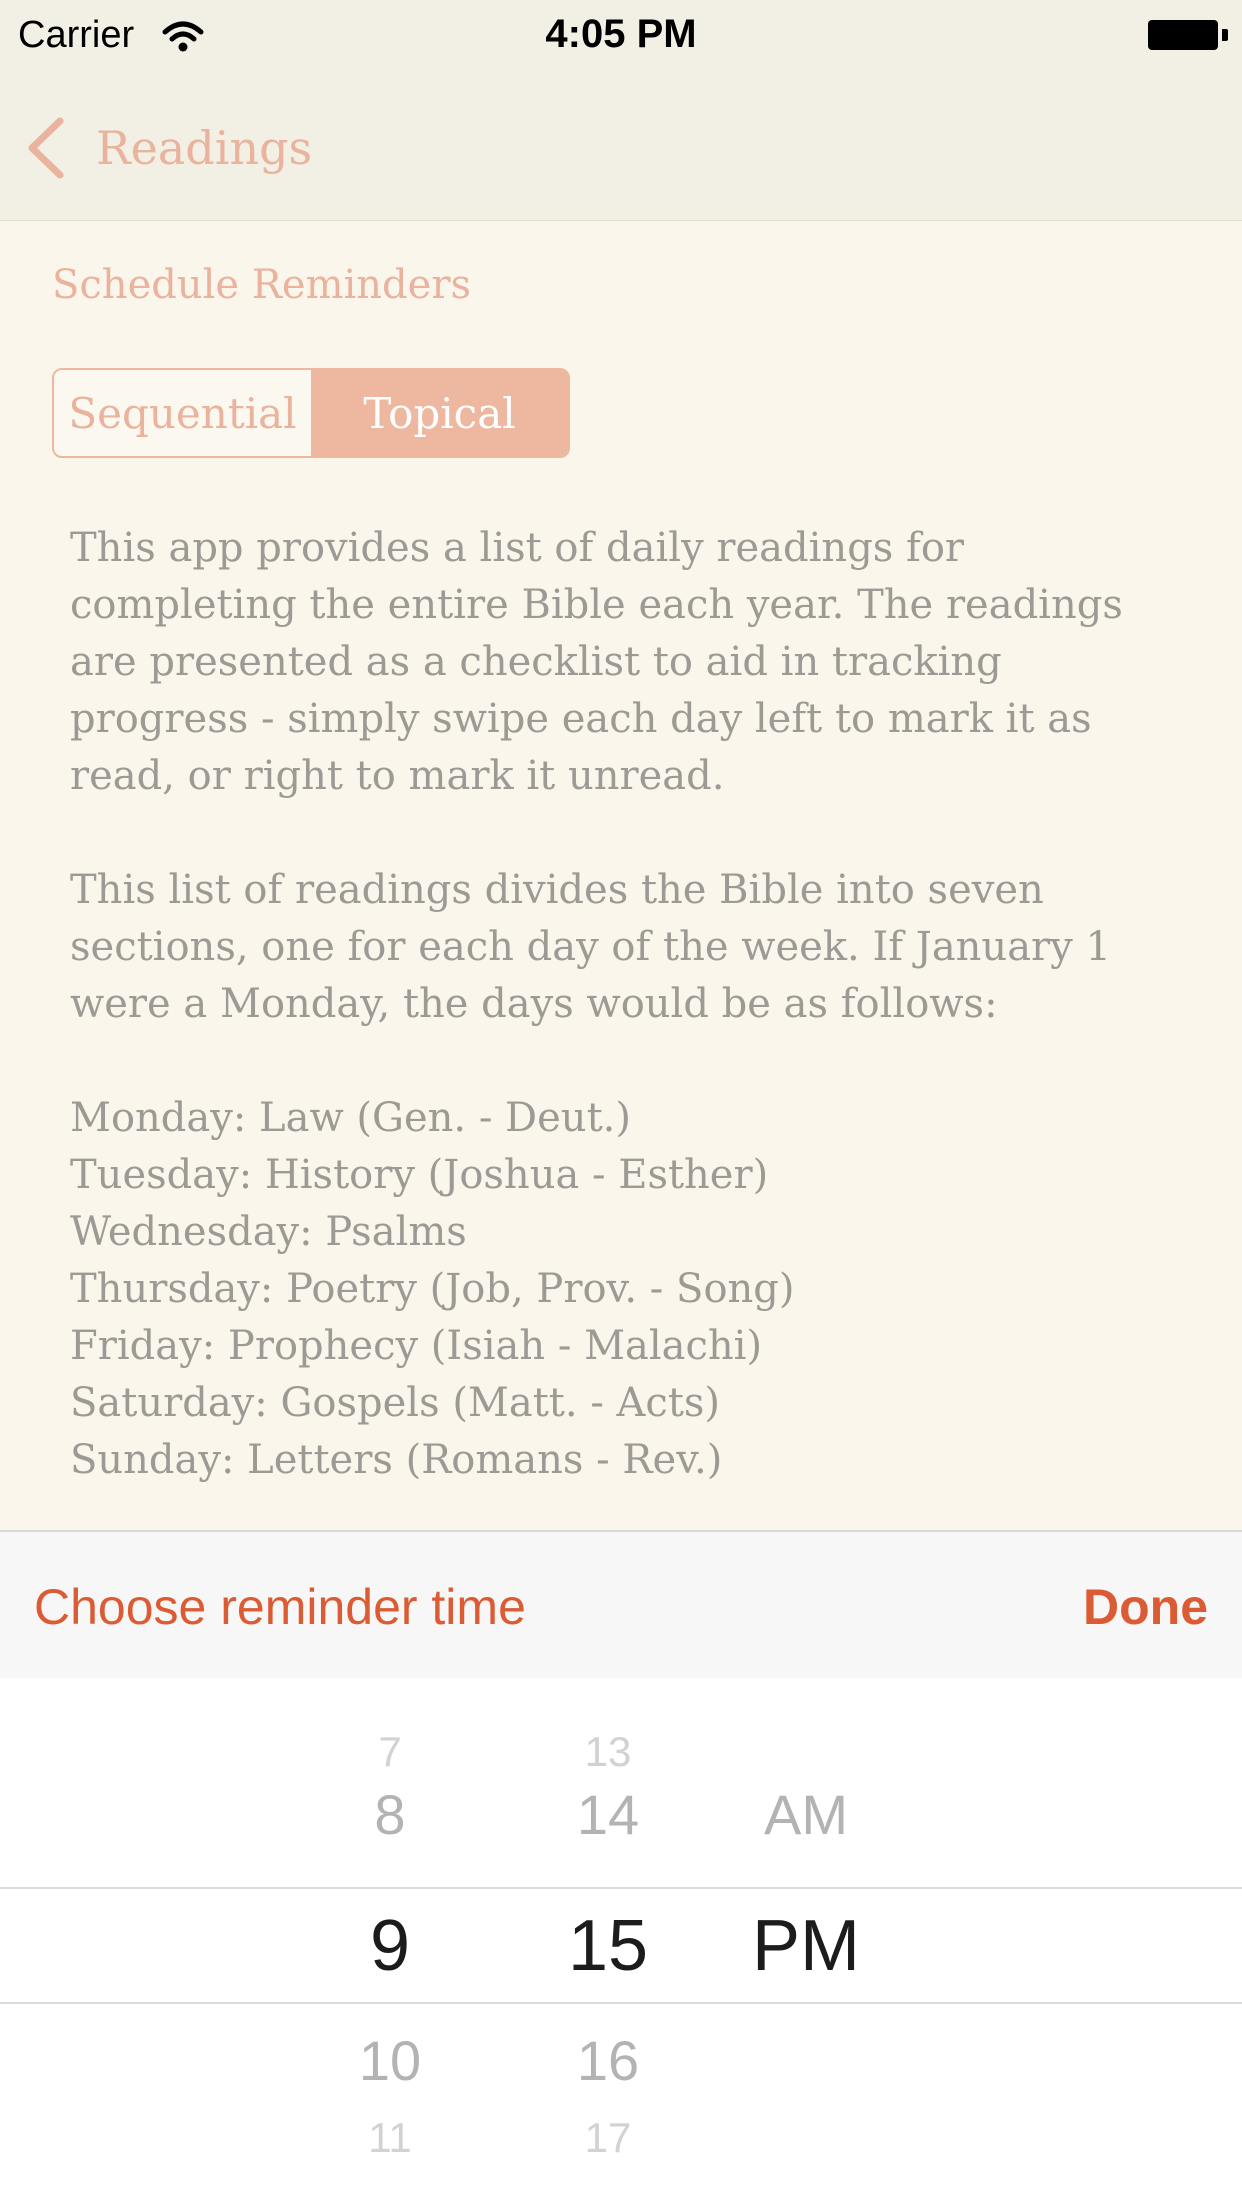 Image resolution: width=1242 pixels, height=2208 pixels. What do you see at coordinates (432, 1289) in the screenshot?
I see `list-item: Thursday: Poetry (Job, Prov. - Song)` at bounding box center [432, 1289].